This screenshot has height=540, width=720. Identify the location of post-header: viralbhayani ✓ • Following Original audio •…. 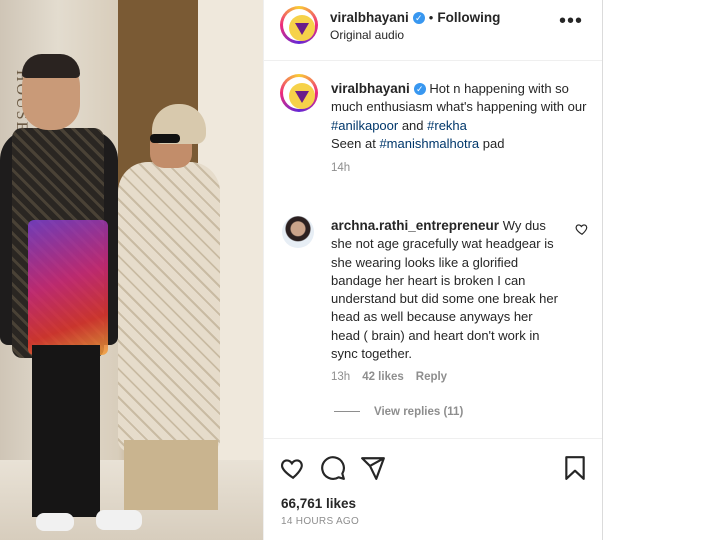
(433, 30).